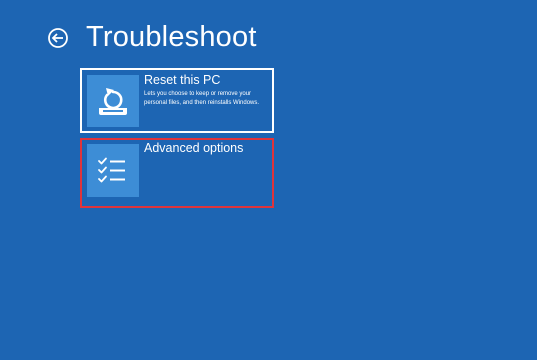  I want to click on advanced-options-option: Advanced options, so click(177, 173).